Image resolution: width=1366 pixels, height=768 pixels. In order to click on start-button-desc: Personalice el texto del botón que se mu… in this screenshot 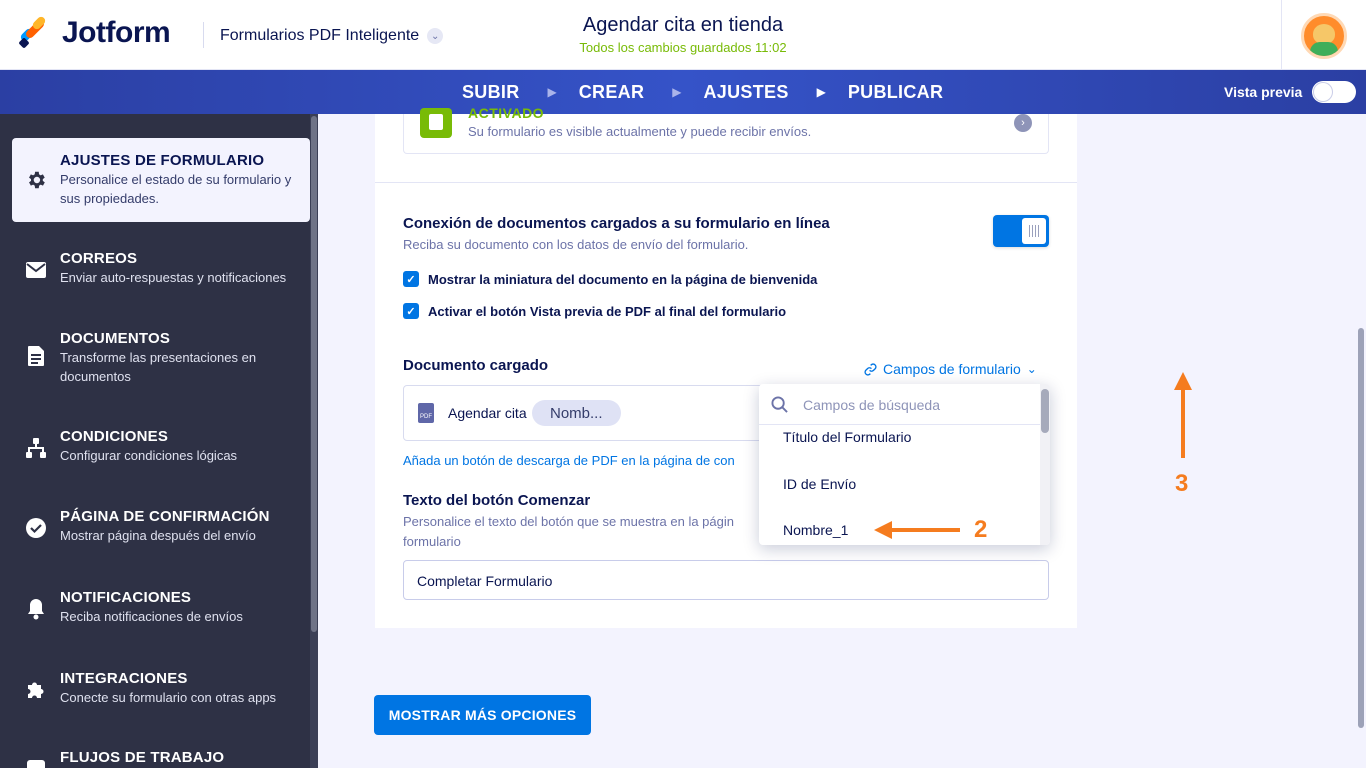, I will do `click(568, 521)`.